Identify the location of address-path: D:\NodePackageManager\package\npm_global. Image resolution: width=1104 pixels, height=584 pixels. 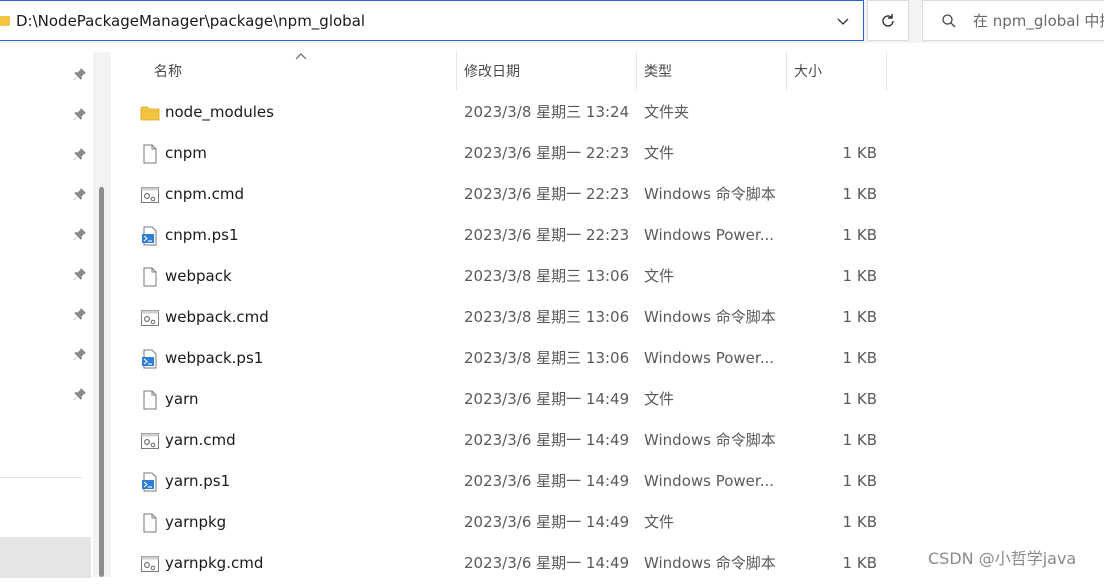
(190, 21).